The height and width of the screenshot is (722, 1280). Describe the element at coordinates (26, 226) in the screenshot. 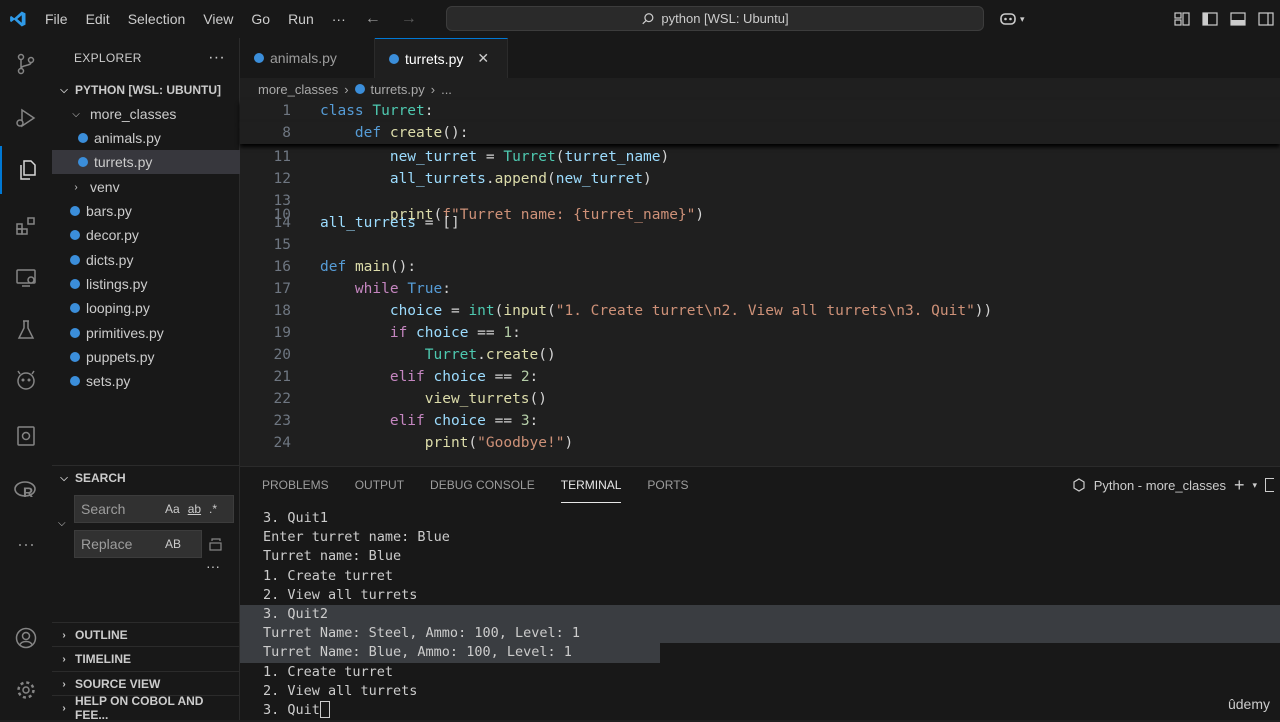

I see `extensions-icon` at that location.